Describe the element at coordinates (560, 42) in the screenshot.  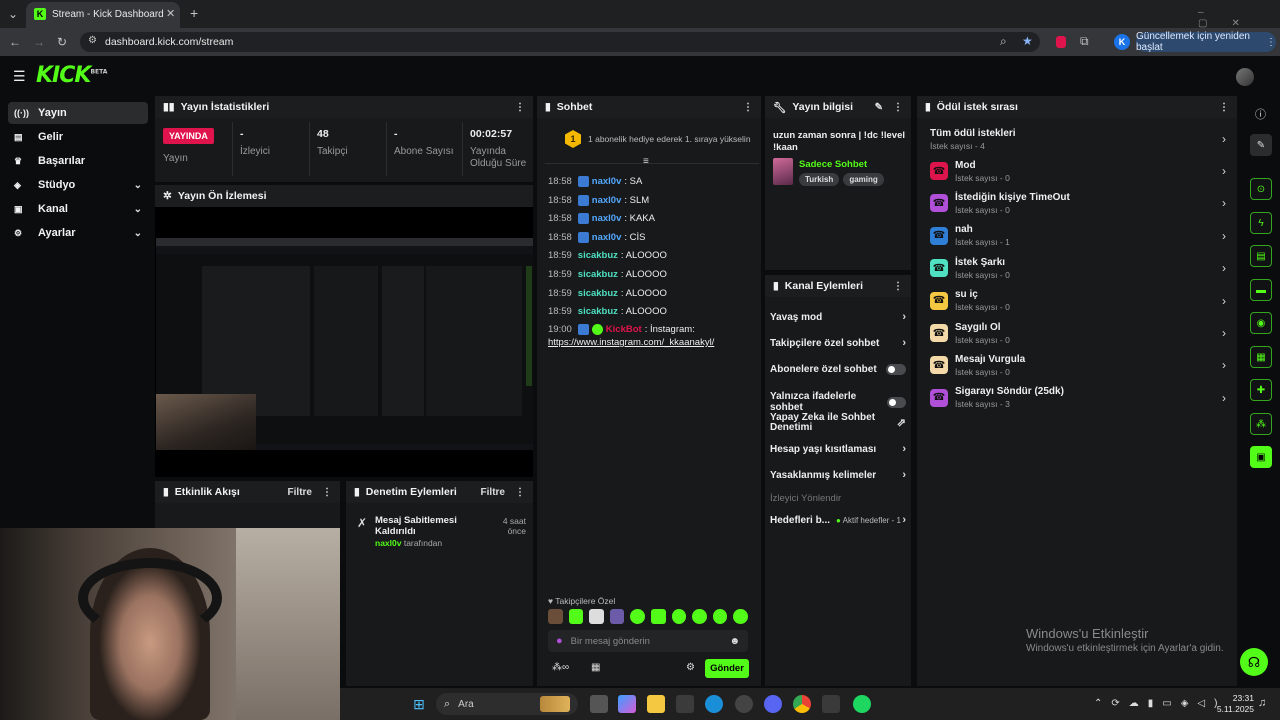
I see `url-field: ⚙ dashboard.kick.com/stream ⌕ ★` at that location.